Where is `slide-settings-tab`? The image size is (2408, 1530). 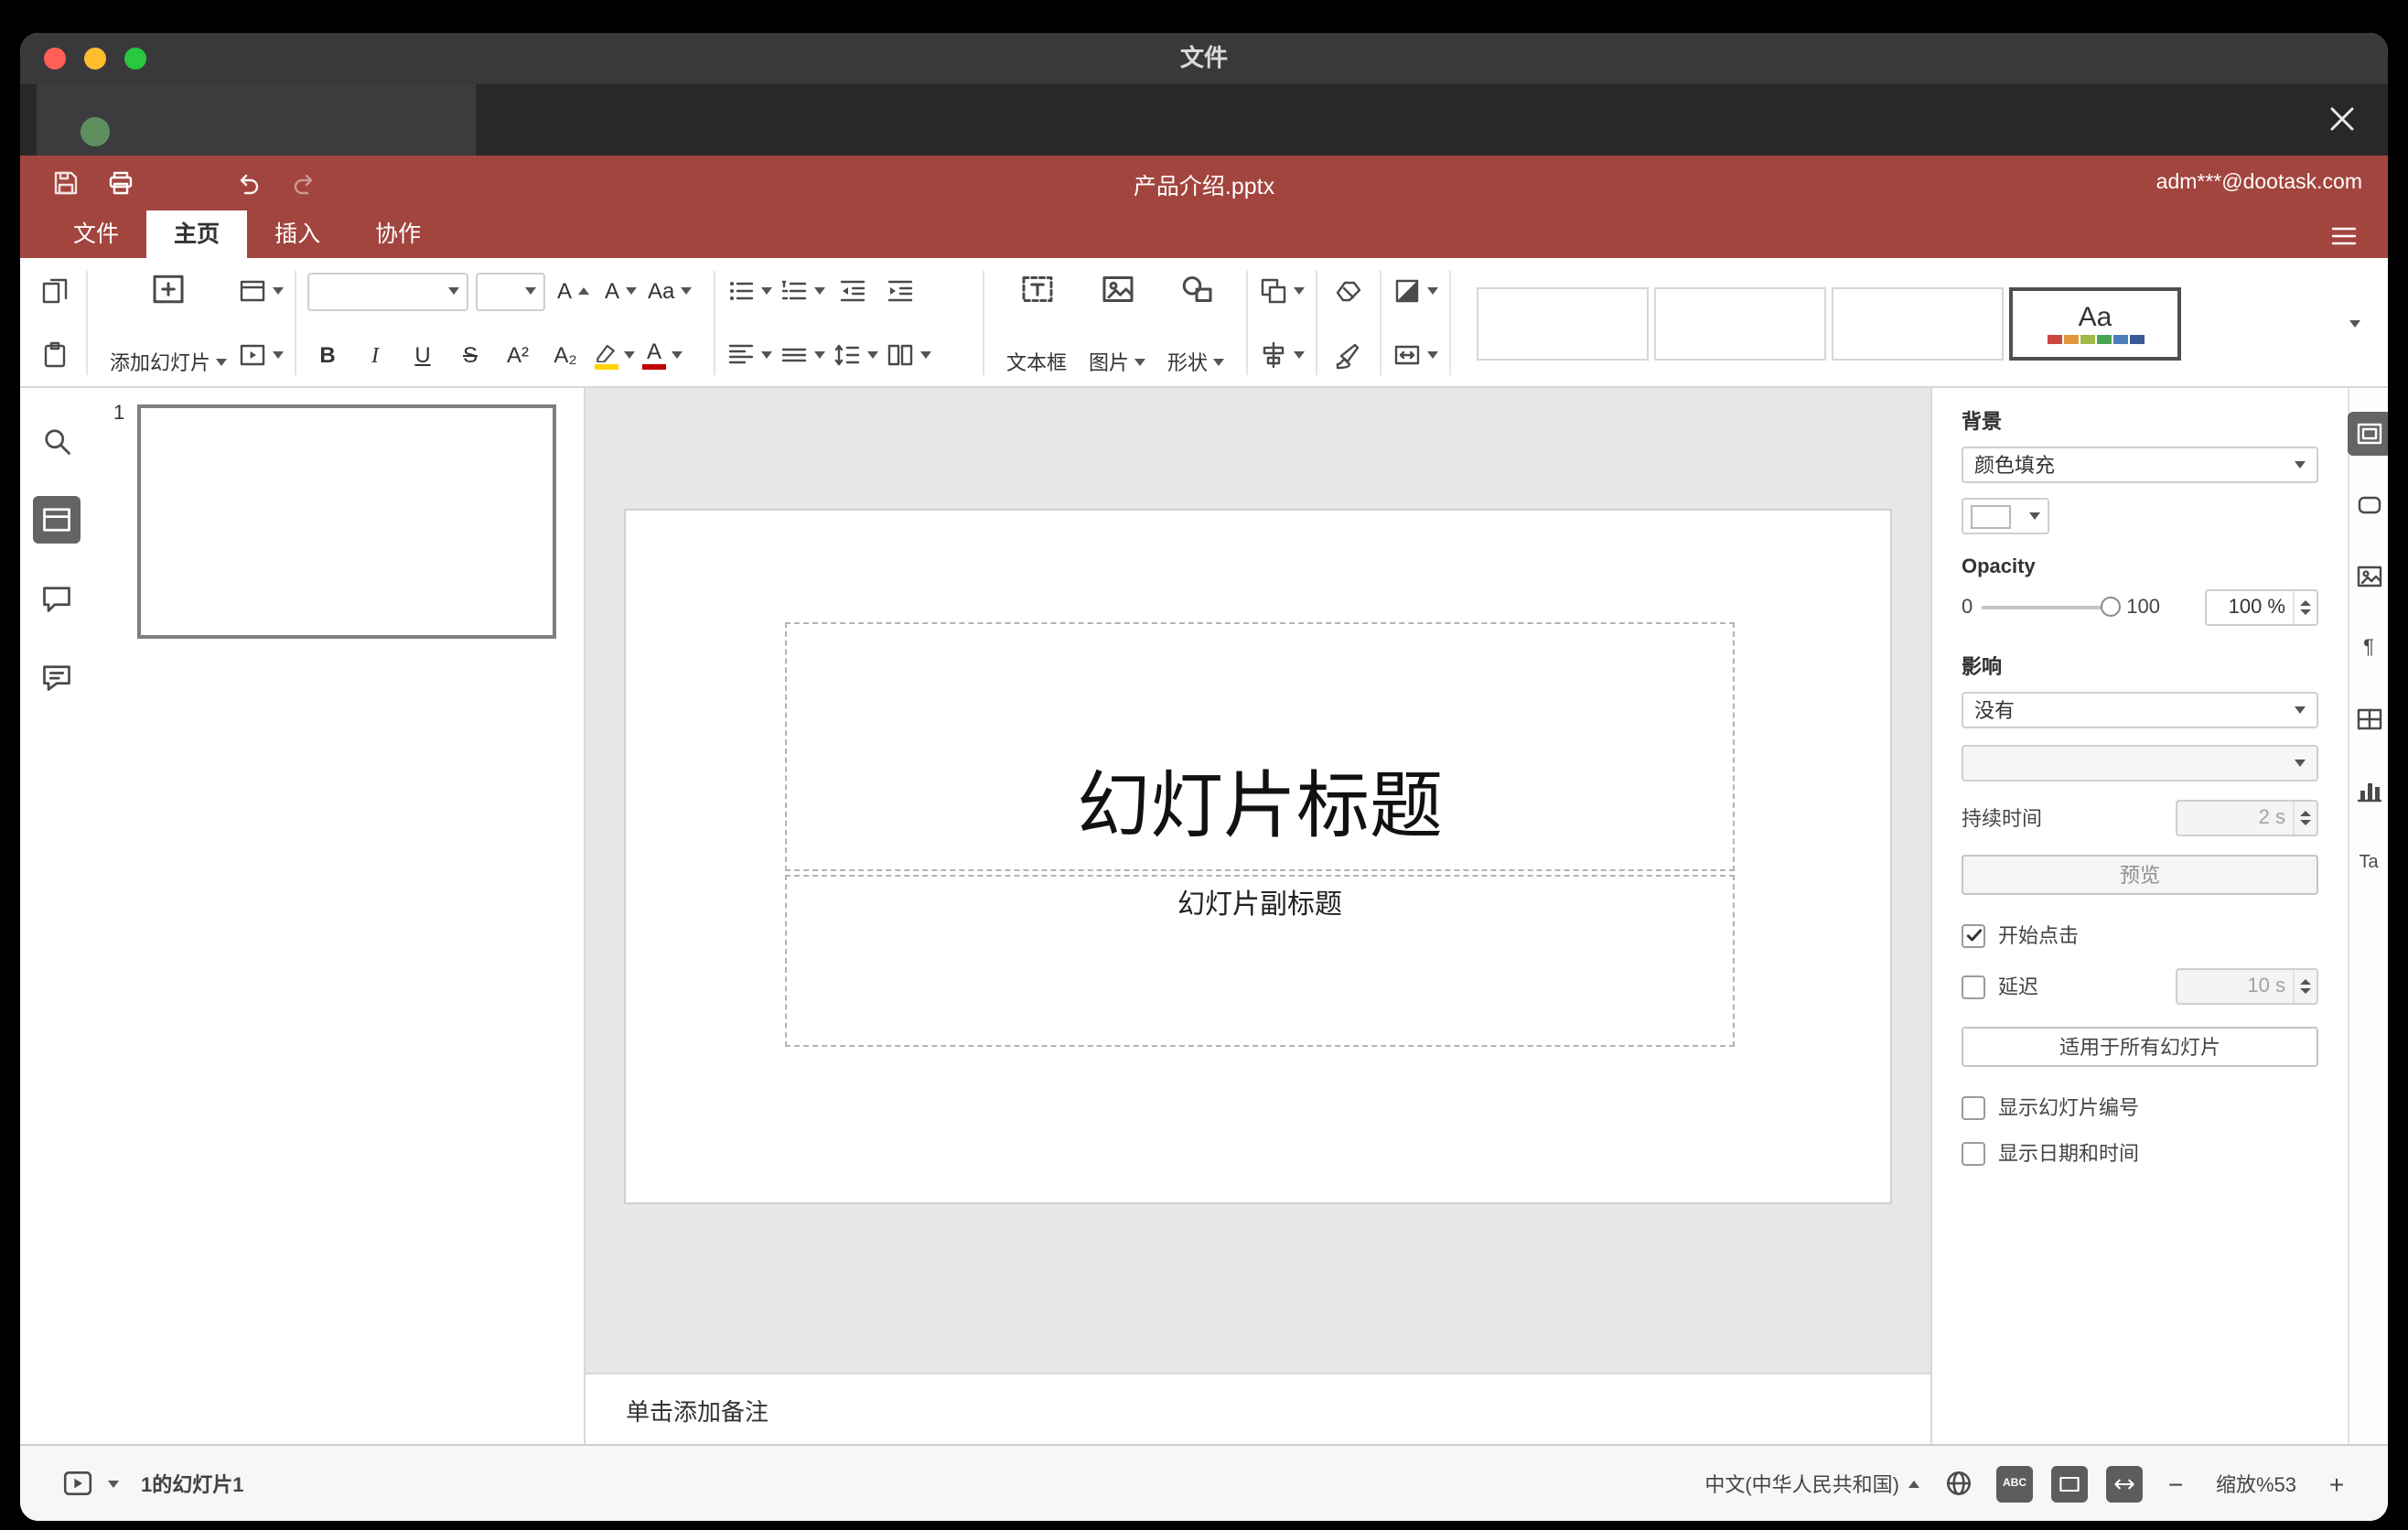
slide-settings-tab is located at coordinates (2367, 434).